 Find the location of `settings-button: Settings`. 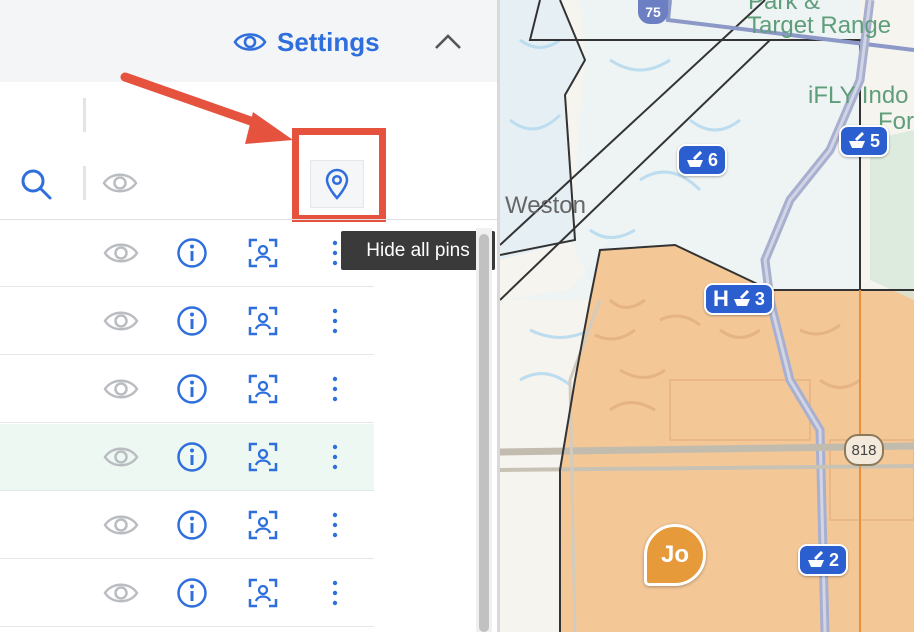

settings-button: Settings is located at coordinates (306, 42).